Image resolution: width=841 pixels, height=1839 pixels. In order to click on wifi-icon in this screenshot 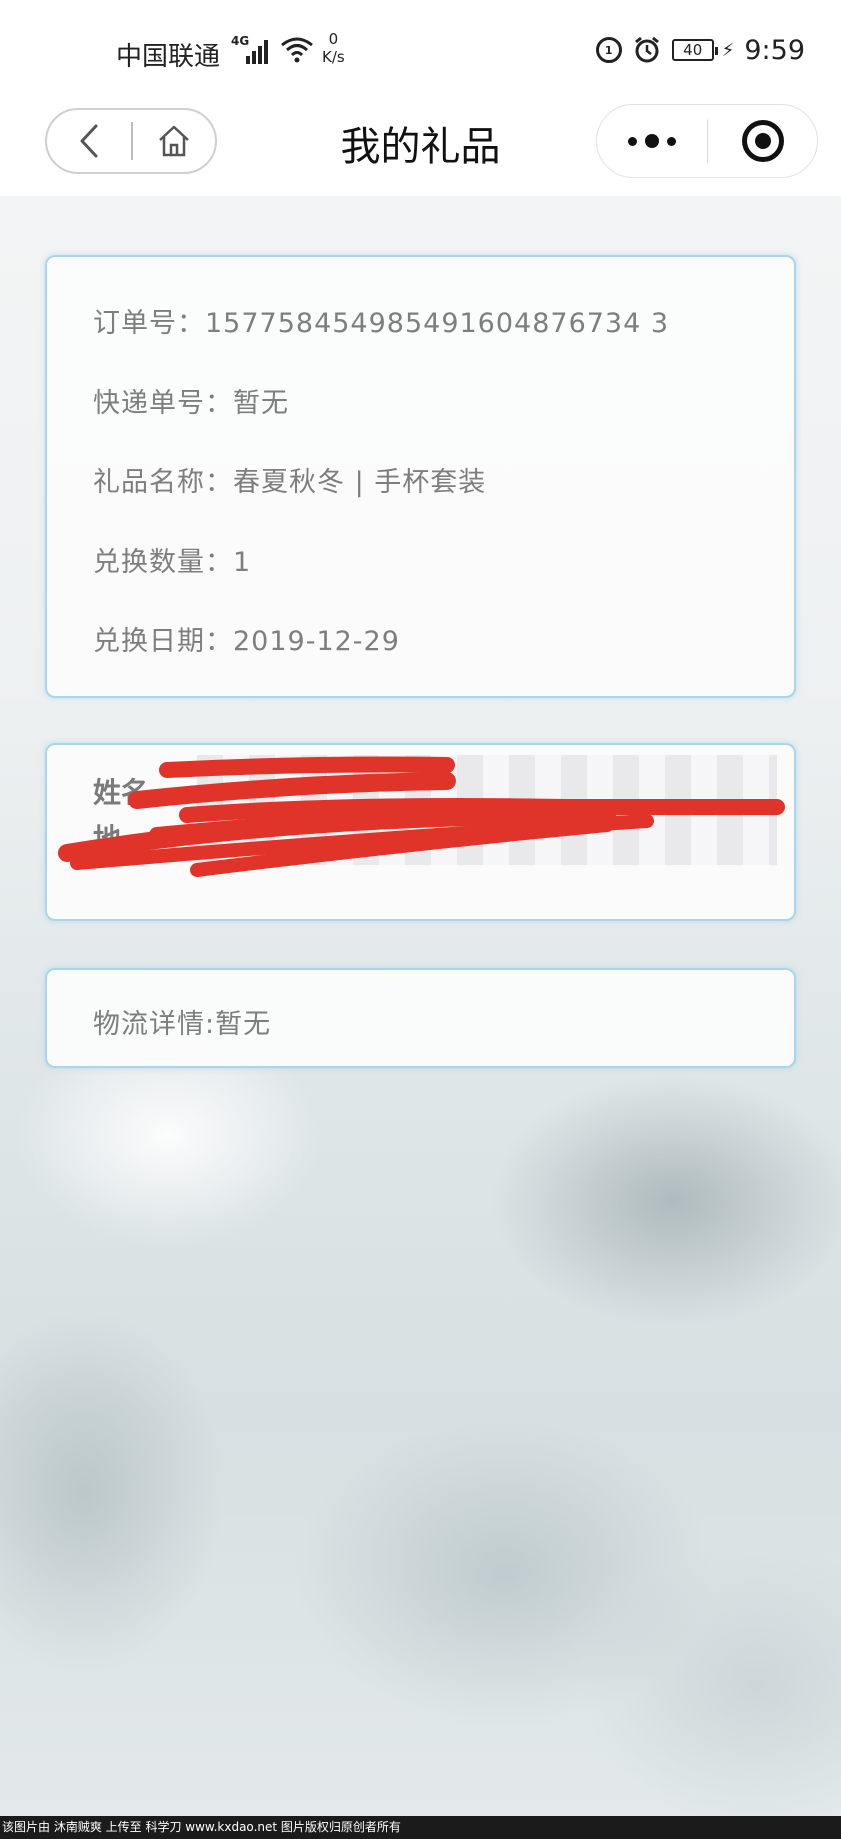, I will do `click(297, 50)`.